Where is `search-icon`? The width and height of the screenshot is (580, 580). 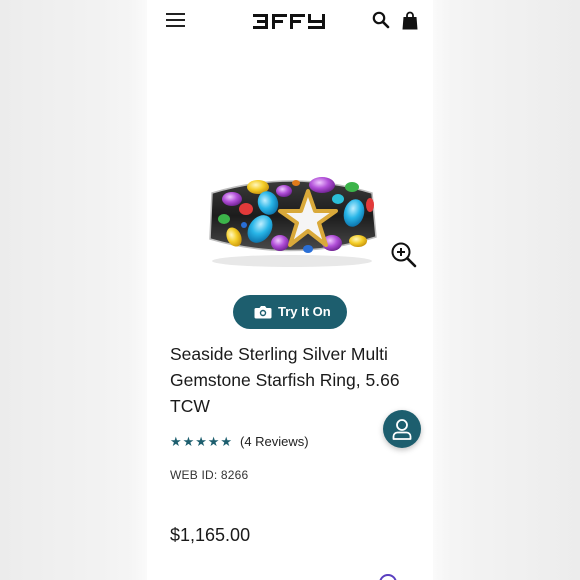 search-icon is located at coordinates (381, 20).